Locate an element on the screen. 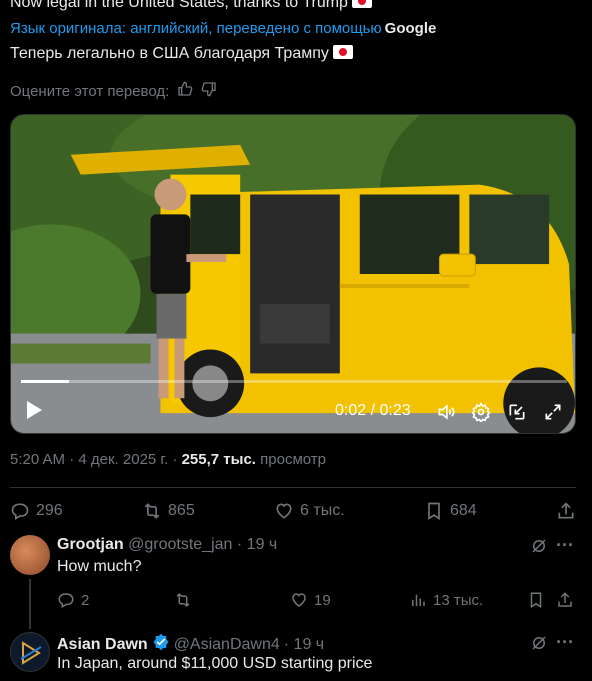  duration: 0:23 is located at coordinates (395, 410).